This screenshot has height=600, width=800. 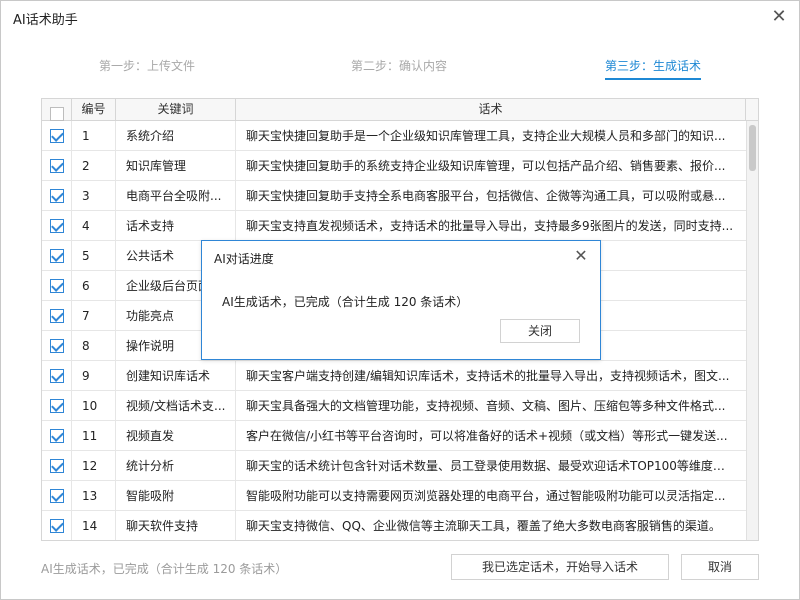 I want to click on row-keyword: 系统介绍, so click(x=176, y=136).